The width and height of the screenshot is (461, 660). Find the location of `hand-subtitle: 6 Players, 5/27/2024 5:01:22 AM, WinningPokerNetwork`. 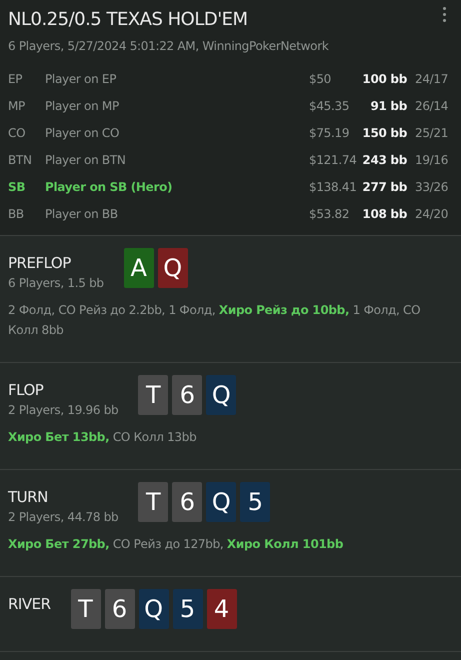

hand-subtitle: 6 Players, 5/27/2024 5:01:22 AM, WinningPokerNetwork is located at coordinates (169, 46).